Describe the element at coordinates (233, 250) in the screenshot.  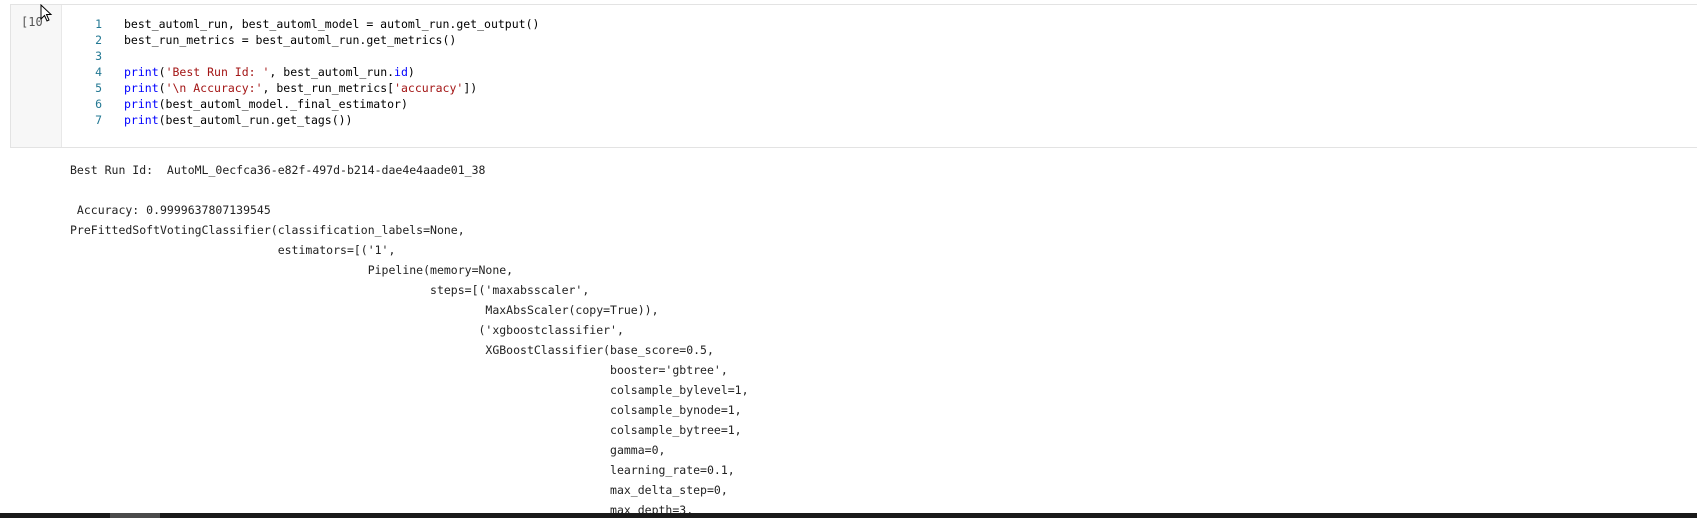
I see `output-line: estimators=[('1',` at that location.